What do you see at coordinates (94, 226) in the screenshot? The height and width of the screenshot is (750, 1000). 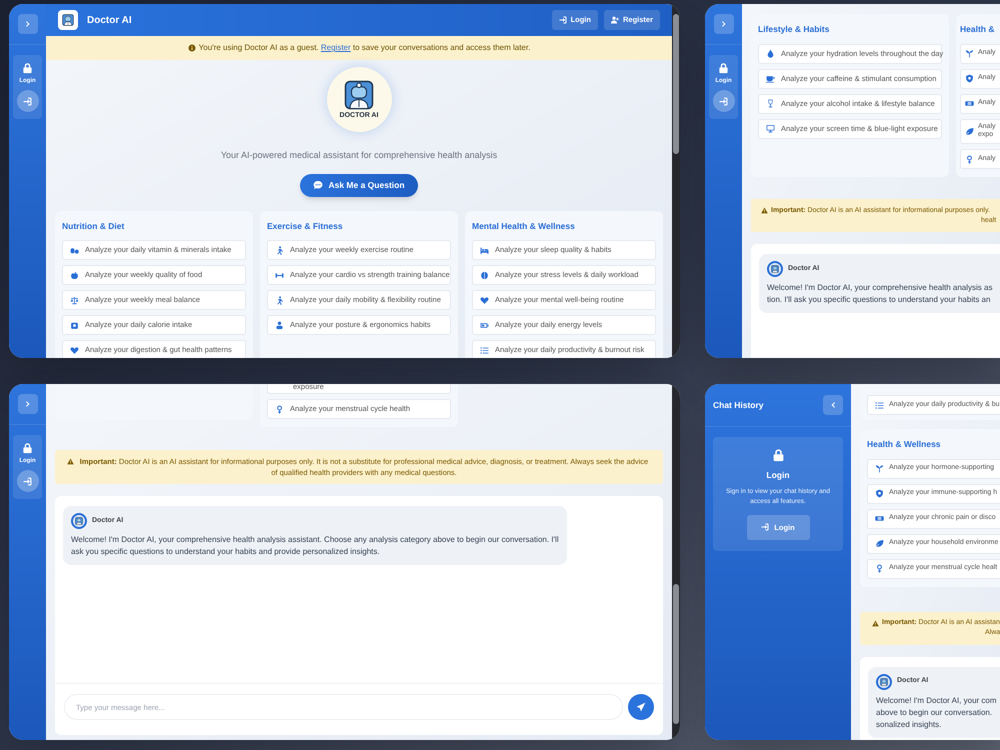 I see `category-title: Nutrition & Diet` at bounding box center [94, 226].